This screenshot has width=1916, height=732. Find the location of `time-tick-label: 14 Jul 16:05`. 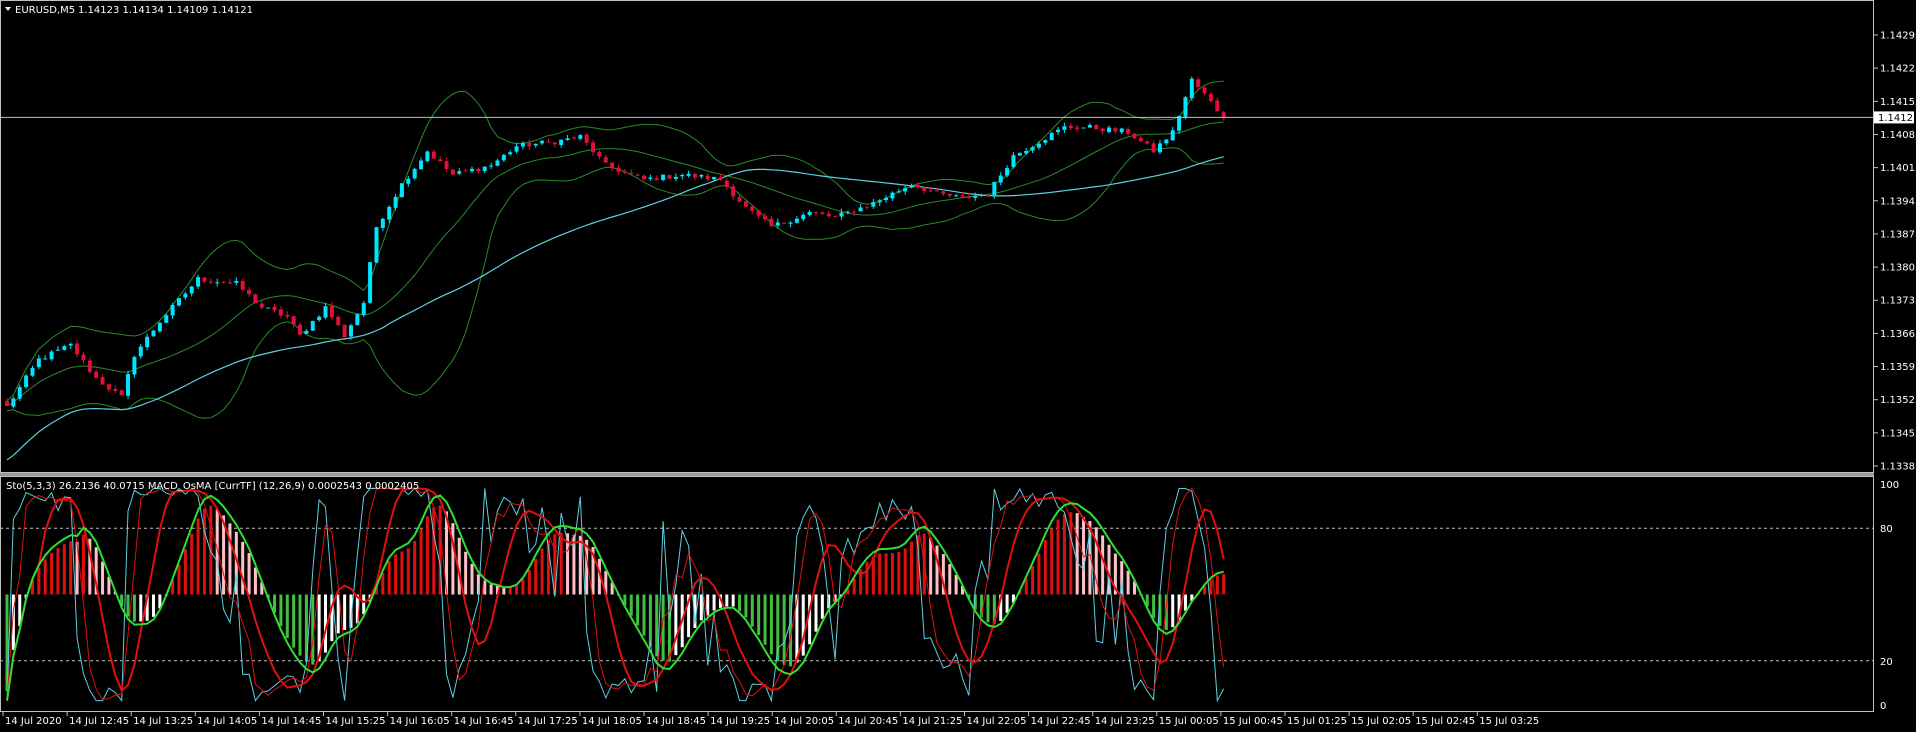

time-tick-label: 14 Jul 16:05 is located at coordinates (420, 721).